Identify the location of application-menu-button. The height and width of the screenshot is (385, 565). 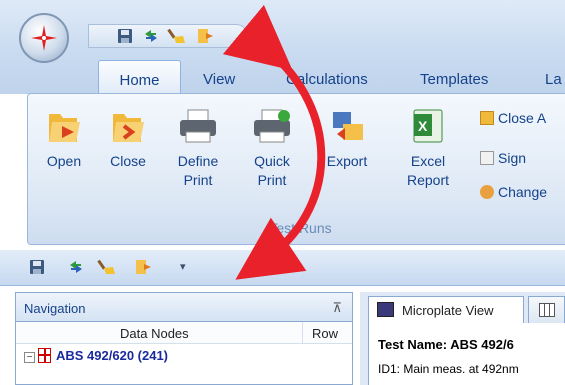
(44, 38).